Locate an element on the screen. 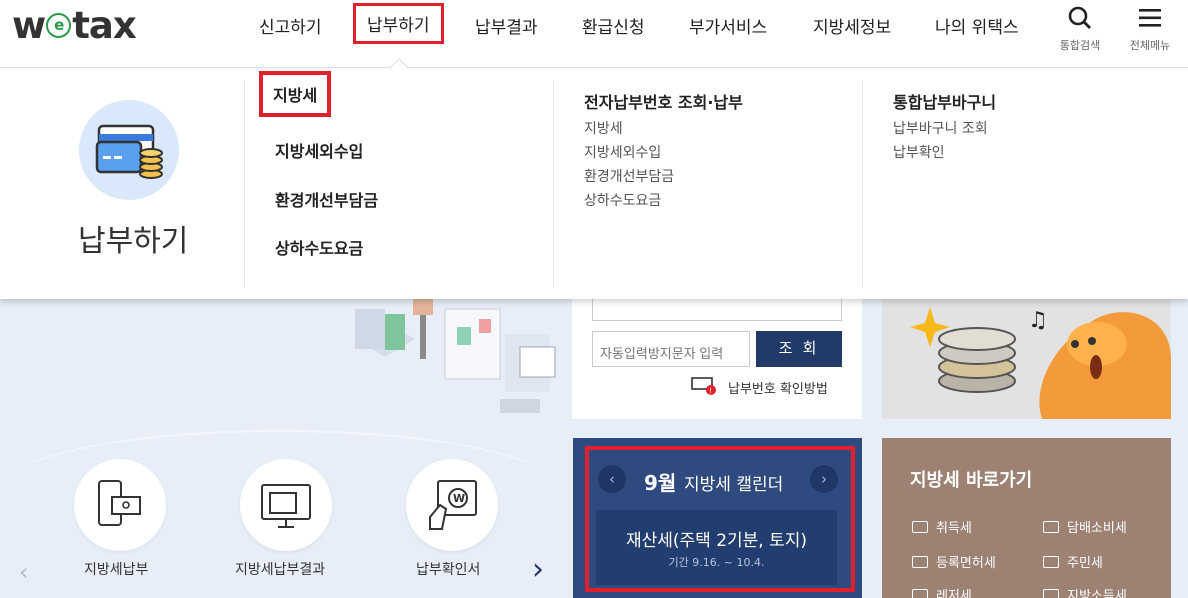  receipt-won-icon: W is located at coordinates (453, 505).